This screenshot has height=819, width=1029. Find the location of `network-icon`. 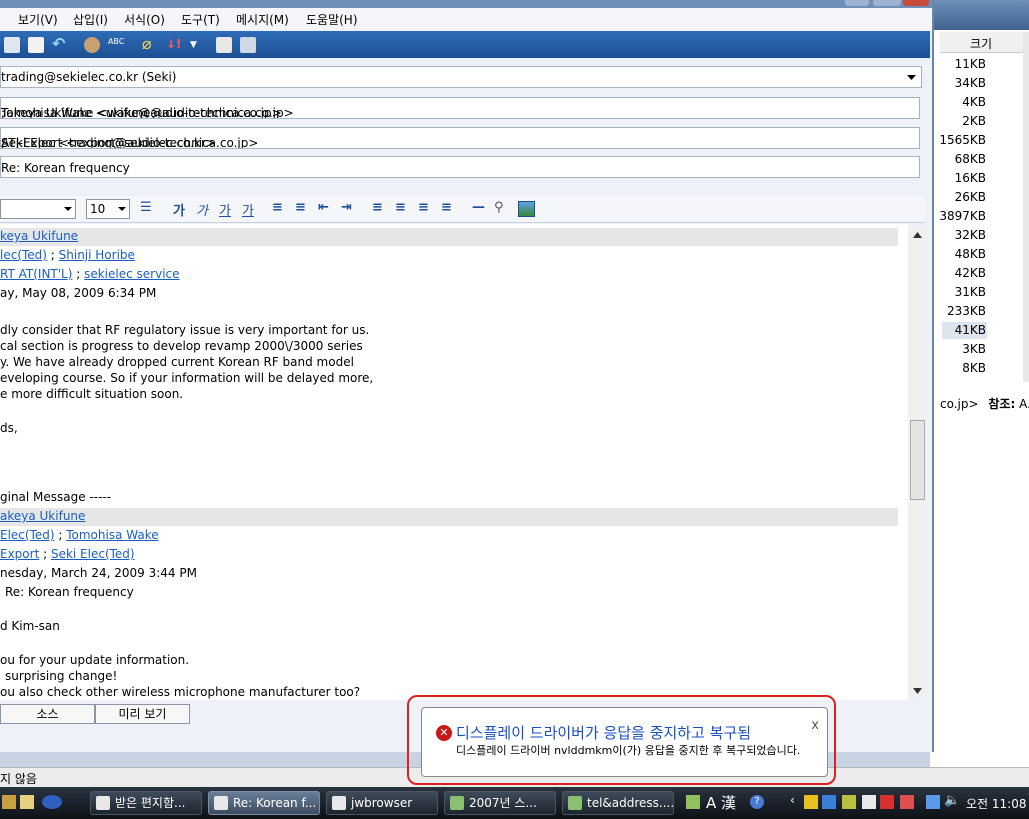

network-icon is located at coordinates (829, 802).